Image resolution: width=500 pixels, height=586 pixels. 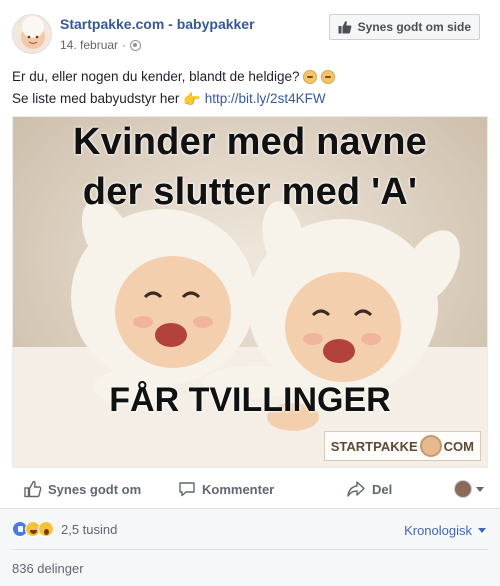 I want to click on like-button: Synes godt om, so click(x=82, y=489).